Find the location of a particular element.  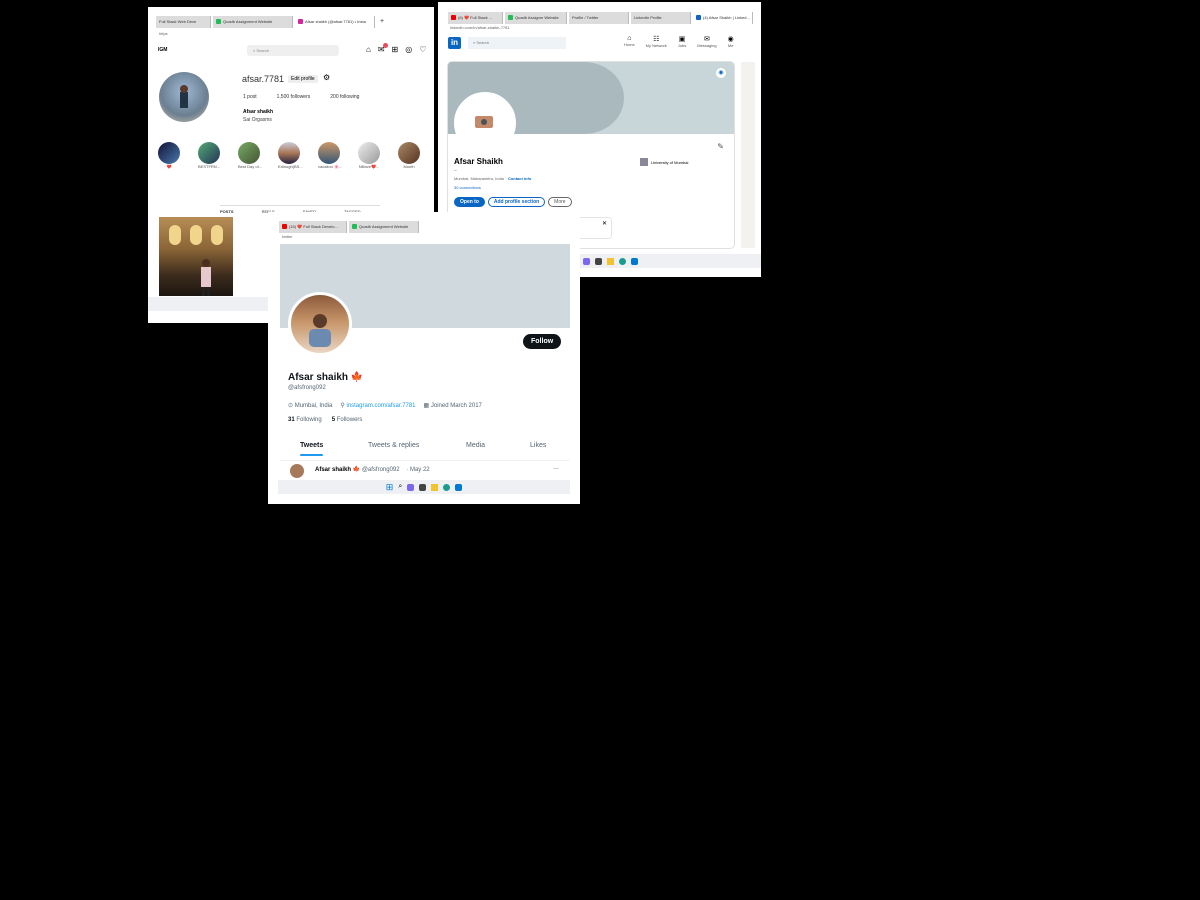

joined-text: Joined March 2017 is located at coordinates (456, 406).